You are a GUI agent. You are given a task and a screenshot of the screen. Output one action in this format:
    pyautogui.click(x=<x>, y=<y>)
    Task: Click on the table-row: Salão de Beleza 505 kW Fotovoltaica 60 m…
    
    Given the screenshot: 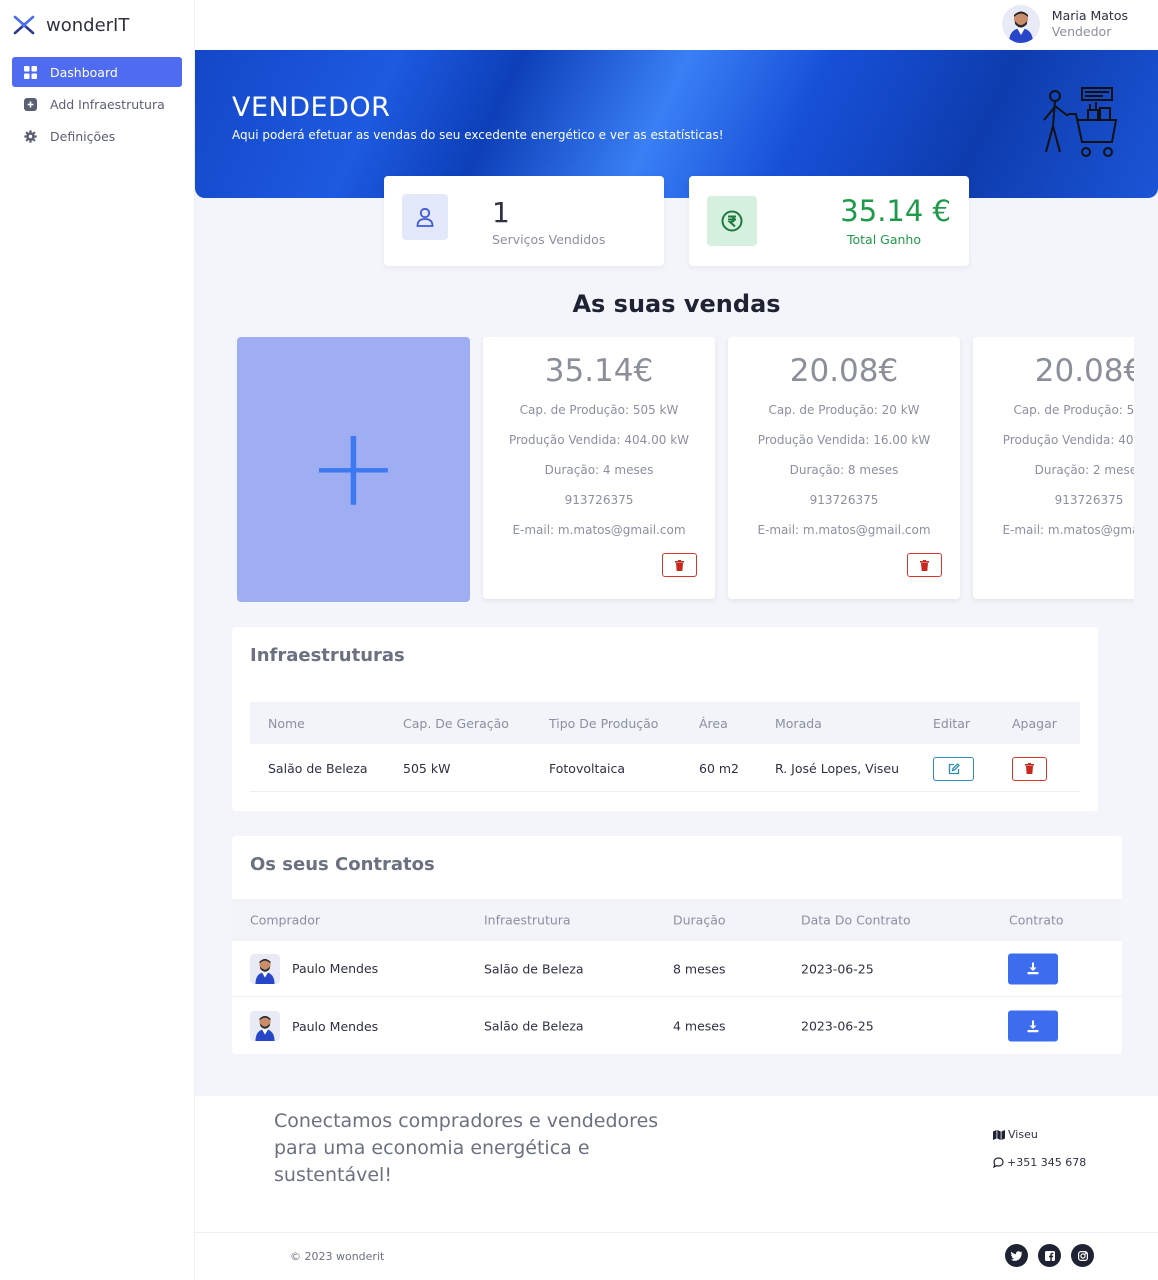 What is the action you would take?
    pyautogui.click(x=665, y=769)
    